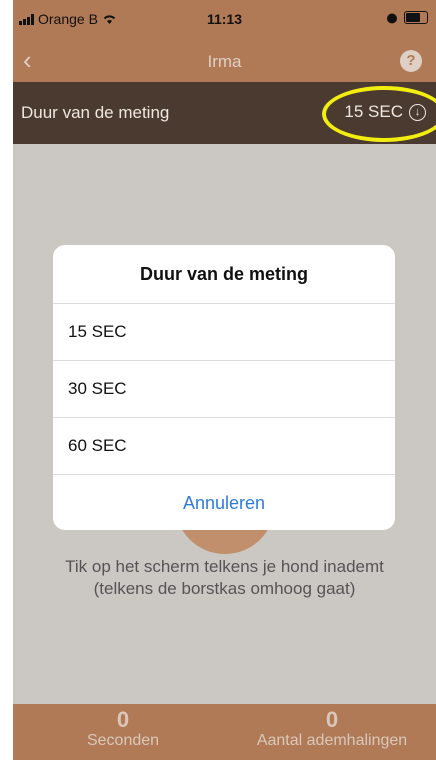 The width and height of the screenshot is (436, 760). What do you see at coordinates (379, 114) in the screenshot?
I see `highlight-ellipse` at bounding box center [379, 114].